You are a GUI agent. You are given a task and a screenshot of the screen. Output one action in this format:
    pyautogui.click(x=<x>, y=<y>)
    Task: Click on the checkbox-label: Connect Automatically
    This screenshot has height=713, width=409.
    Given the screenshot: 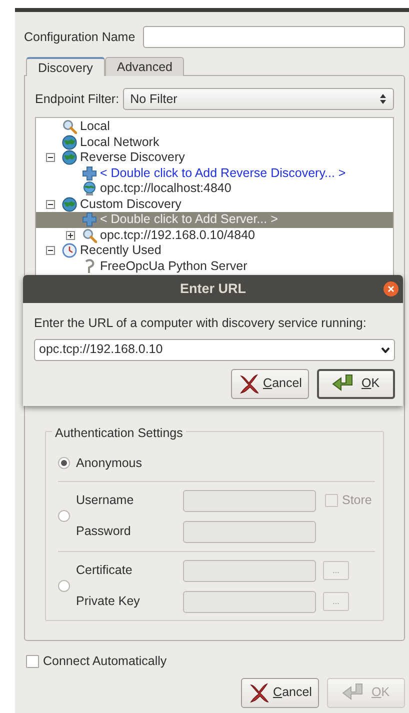 What is the action you would take?
    pyautogui.click(x=105, y=661)
    